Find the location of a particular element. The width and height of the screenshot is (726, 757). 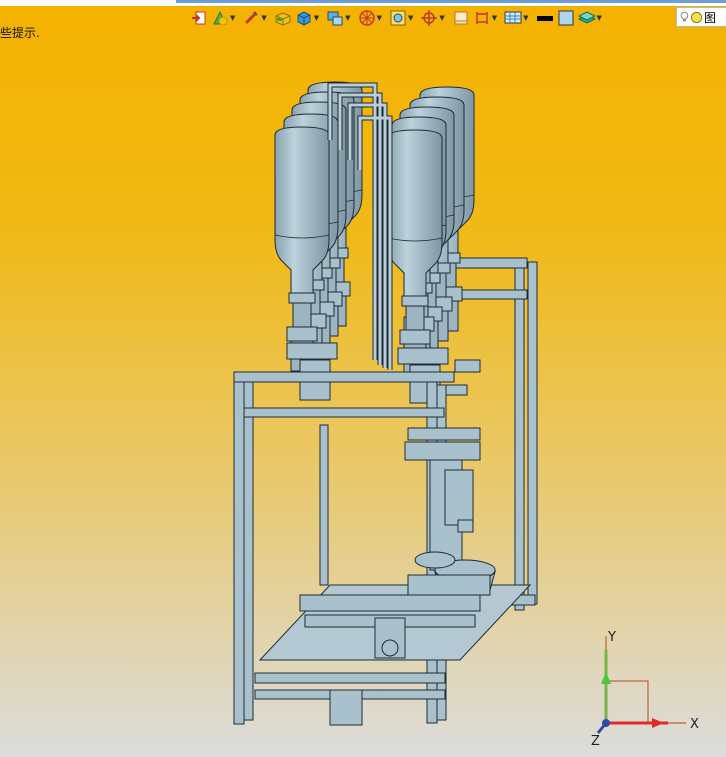

sketch-exit-icon is located at coordinates (199, 18).